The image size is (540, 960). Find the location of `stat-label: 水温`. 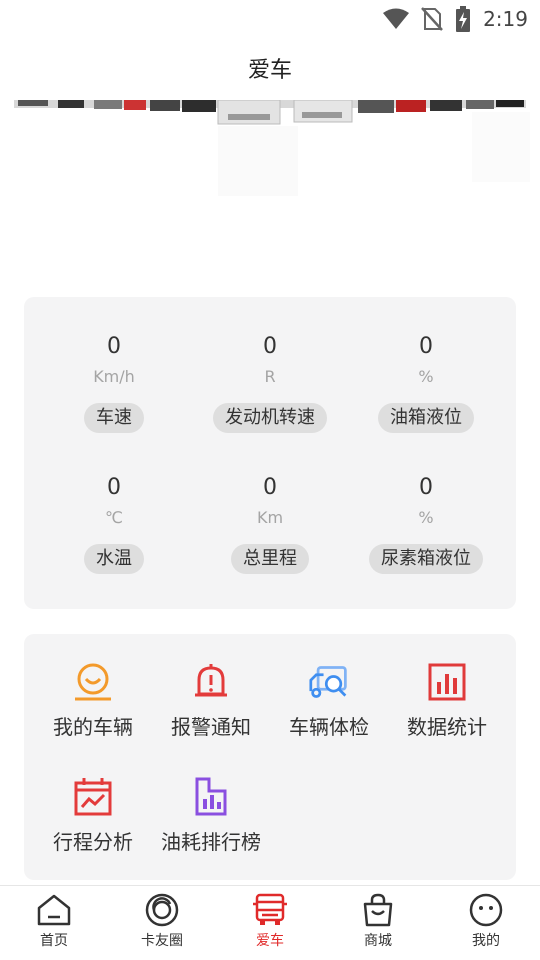

stat-label: 水温 is located at coordinates (114, 559).